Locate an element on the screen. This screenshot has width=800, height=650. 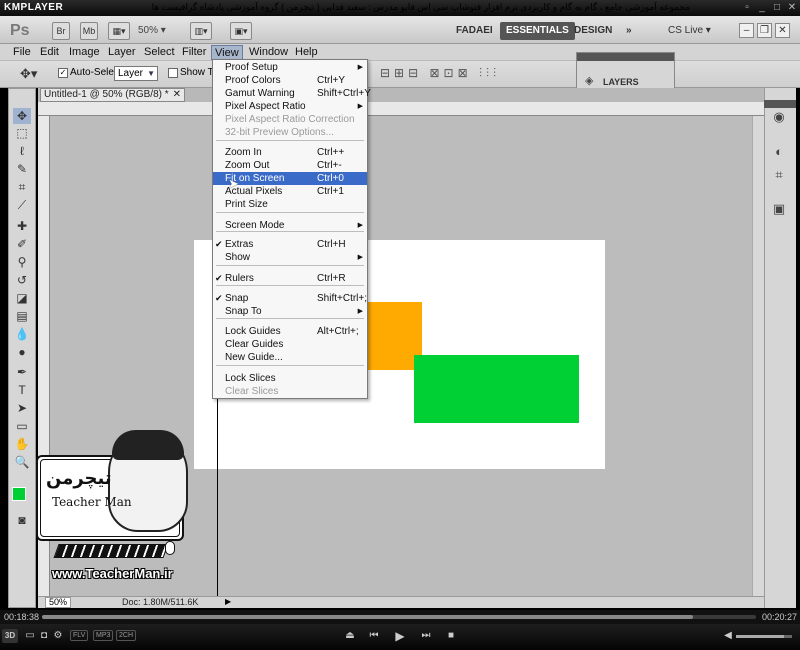
marquee-tool-icon: ⬚ is located at coordinates (22, 133).